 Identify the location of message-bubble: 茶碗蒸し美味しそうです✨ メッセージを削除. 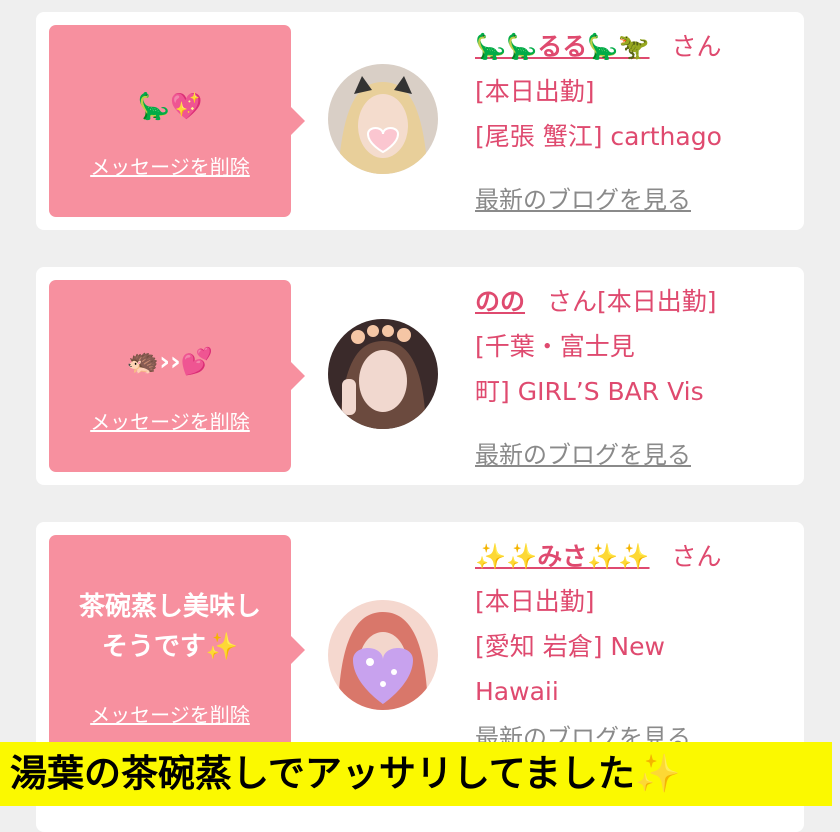
(170, 650).